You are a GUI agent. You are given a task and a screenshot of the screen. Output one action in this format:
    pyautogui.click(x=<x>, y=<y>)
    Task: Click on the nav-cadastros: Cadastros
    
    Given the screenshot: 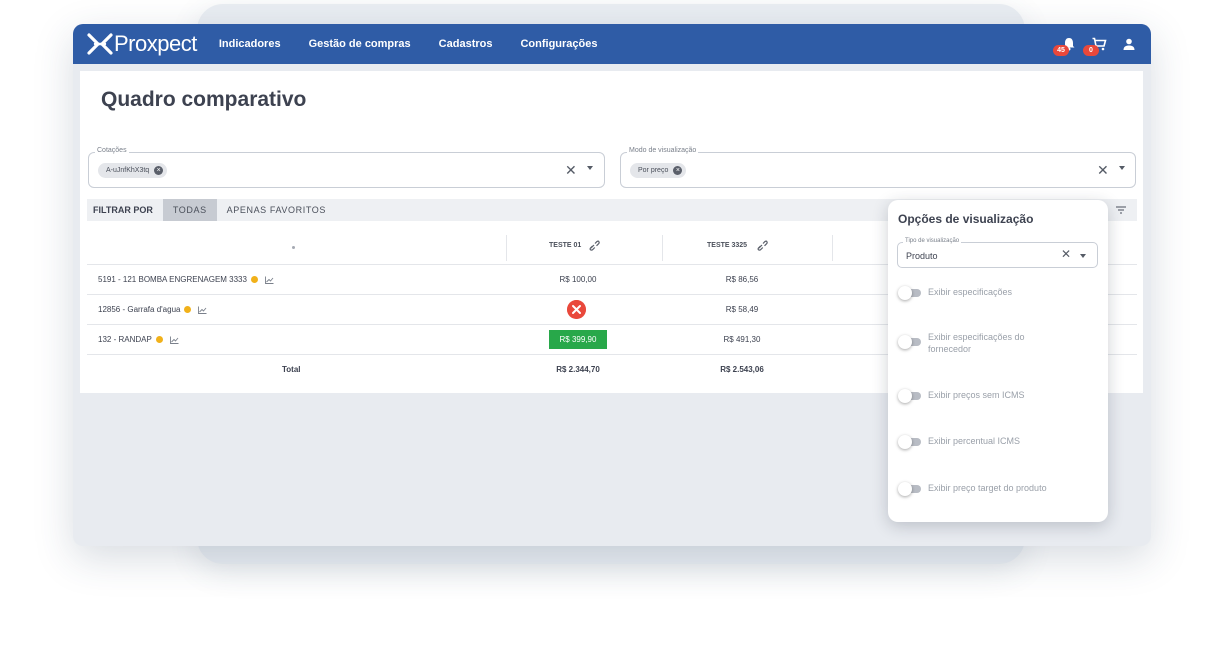 What is the action you would take?
    pyautogui.click(x=466, y=44)
    